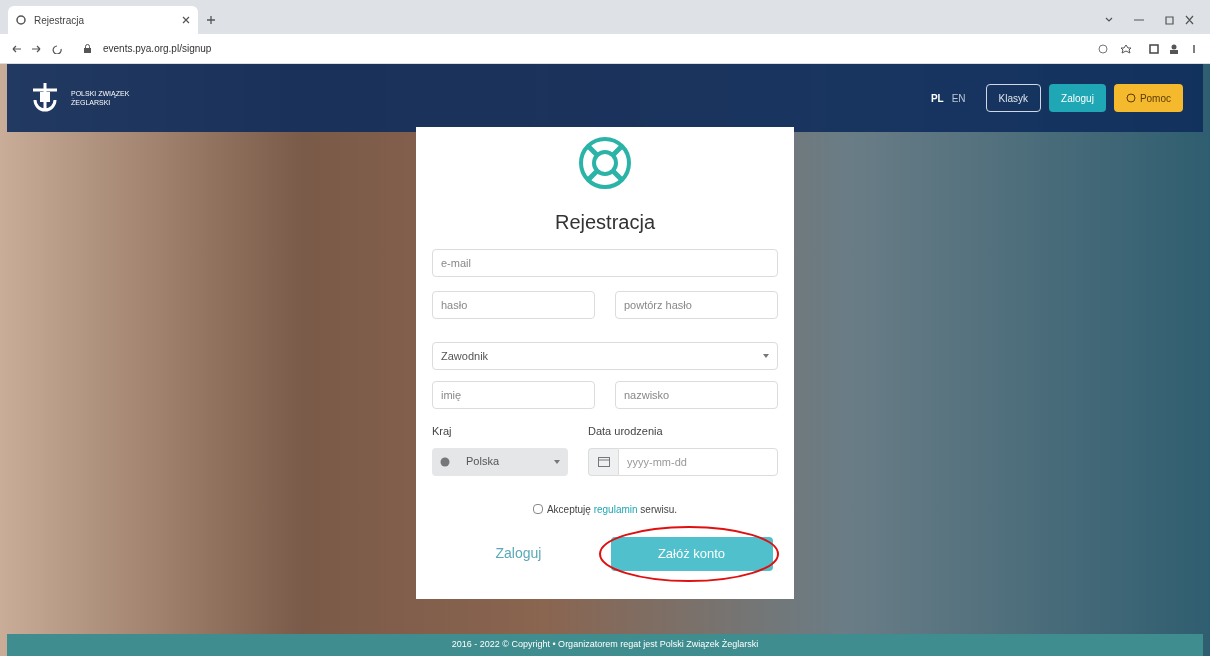  I want to click on email-field: e-mail, so click(605, 263).